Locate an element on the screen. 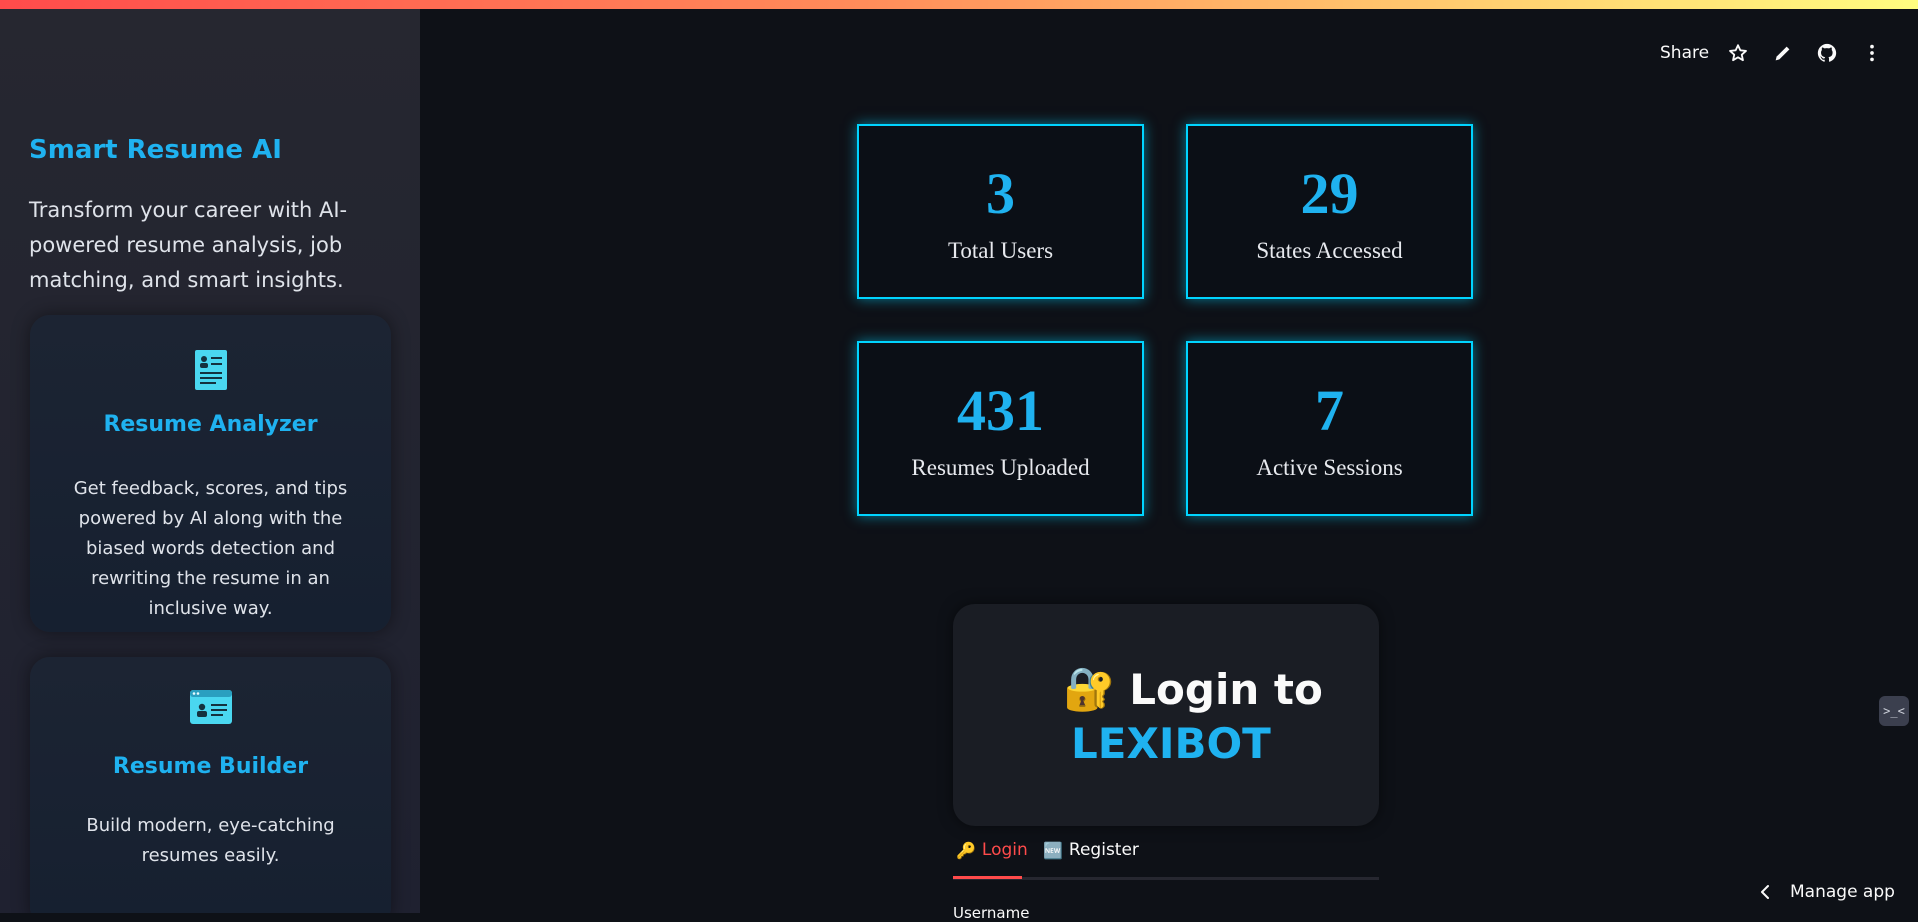  chevron-left-icon is located at coordinates (1765, 892).